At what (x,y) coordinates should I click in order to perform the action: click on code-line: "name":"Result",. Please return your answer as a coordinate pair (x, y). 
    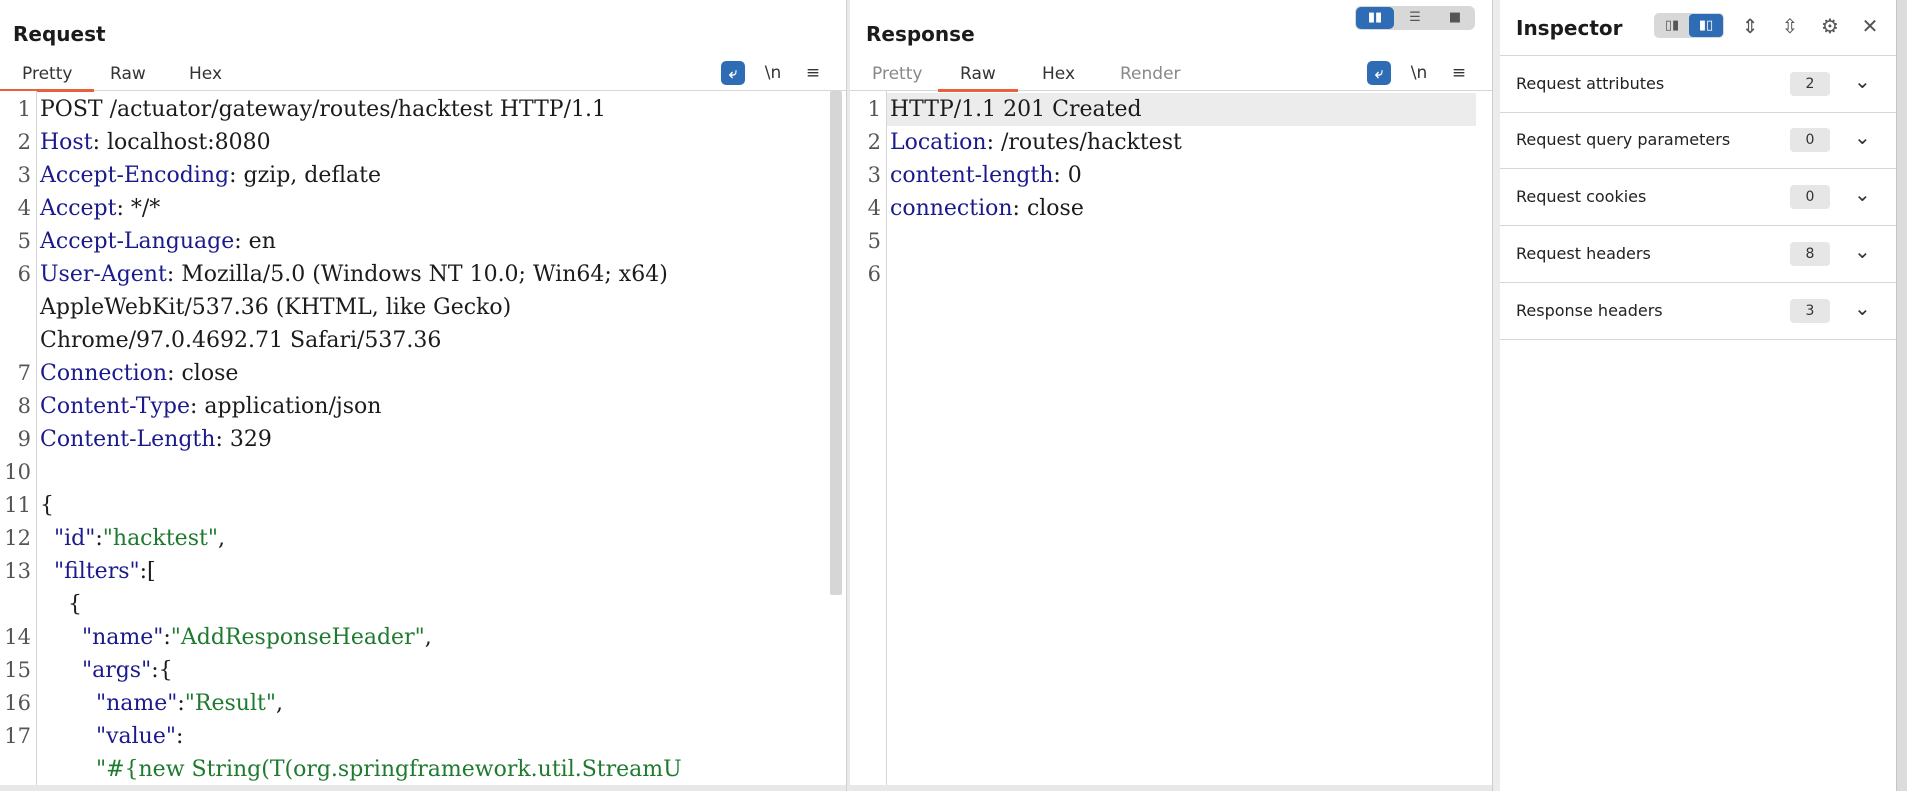
    Looking at the image, I should click on (161, 703).